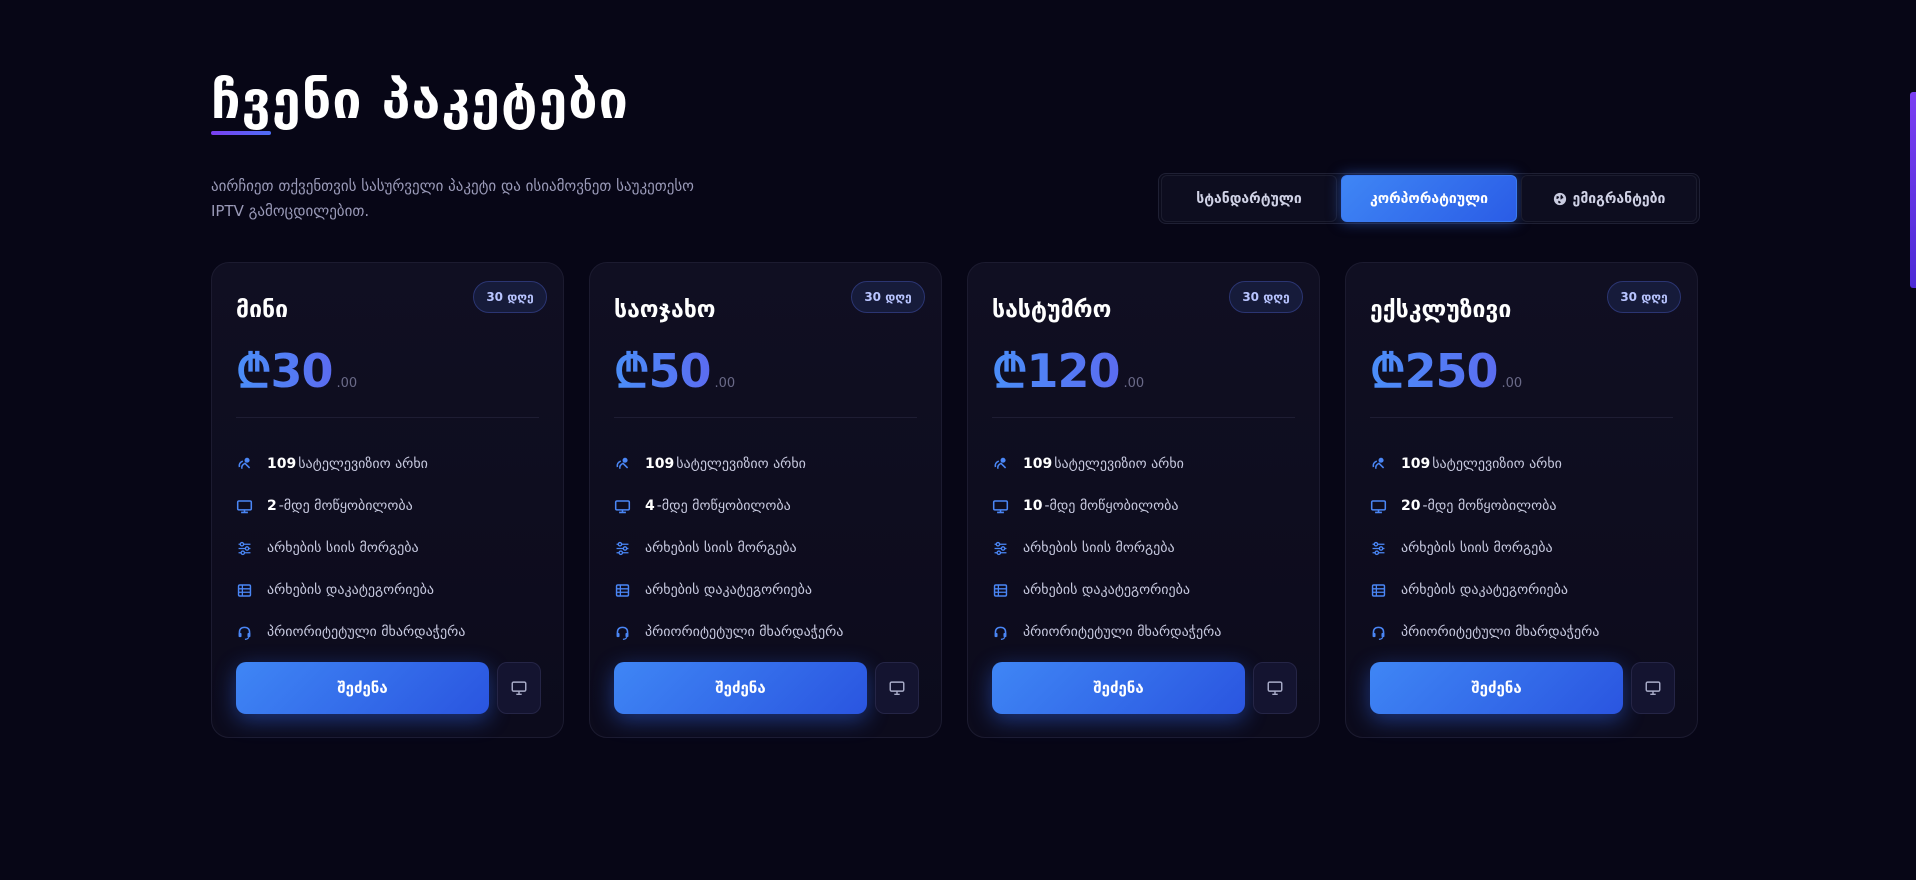 The image size is (1916, 880). What do you see at coordinates (1441, 310) in the screenshot?
I see `plan-name: ექსკლუზივი` at bounding box center [1441, 310].